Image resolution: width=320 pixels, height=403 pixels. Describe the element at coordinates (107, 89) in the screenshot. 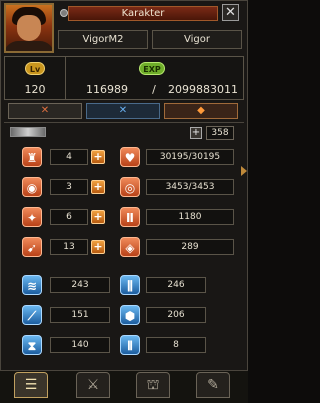

I see `exp-current: 116989` at that location.